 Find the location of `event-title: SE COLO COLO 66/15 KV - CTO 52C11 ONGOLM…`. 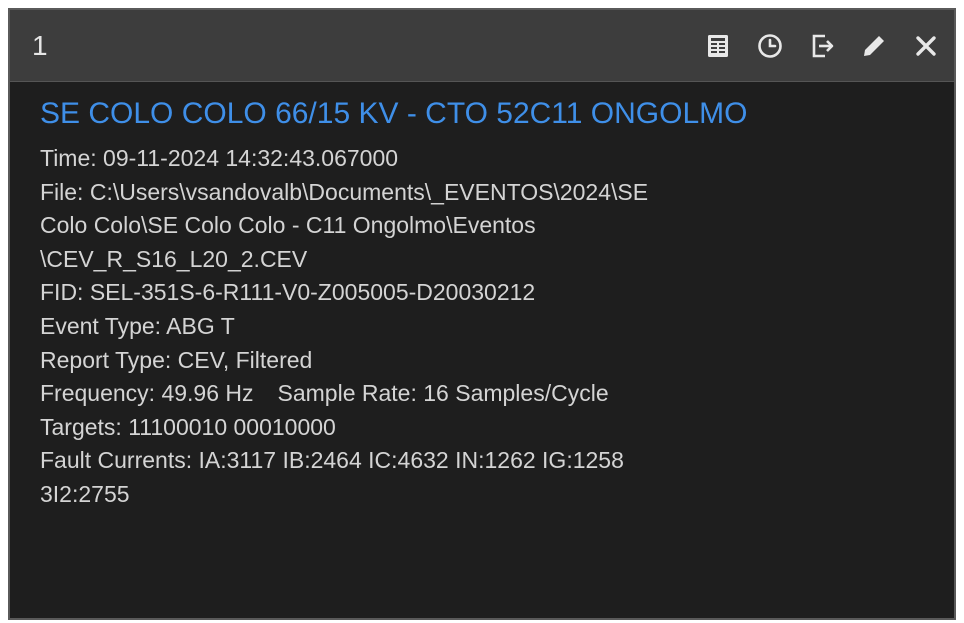

event-title: SE COLO COLO 66/15 KV - CTO 52C11 ONGOLM… is located at coordinates (394, 113).